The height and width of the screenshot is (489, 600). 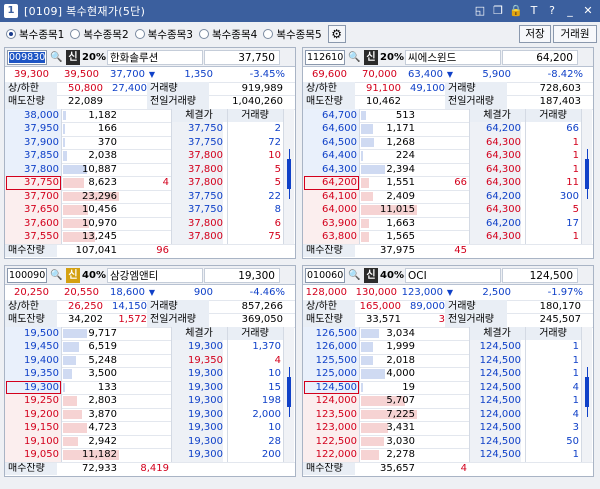 I want to click on stock-code-input: 112610, so click(x=325, y=57).